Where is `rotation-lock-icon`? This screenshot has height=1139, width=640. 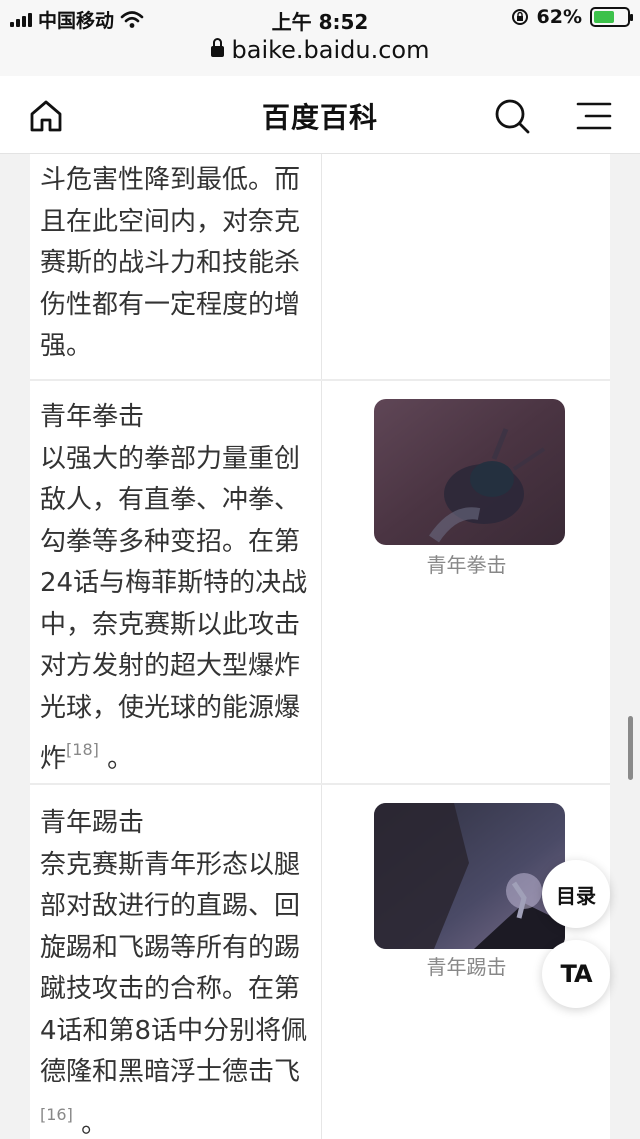
rotation-lock-icon is located at coordinates (519, 17).